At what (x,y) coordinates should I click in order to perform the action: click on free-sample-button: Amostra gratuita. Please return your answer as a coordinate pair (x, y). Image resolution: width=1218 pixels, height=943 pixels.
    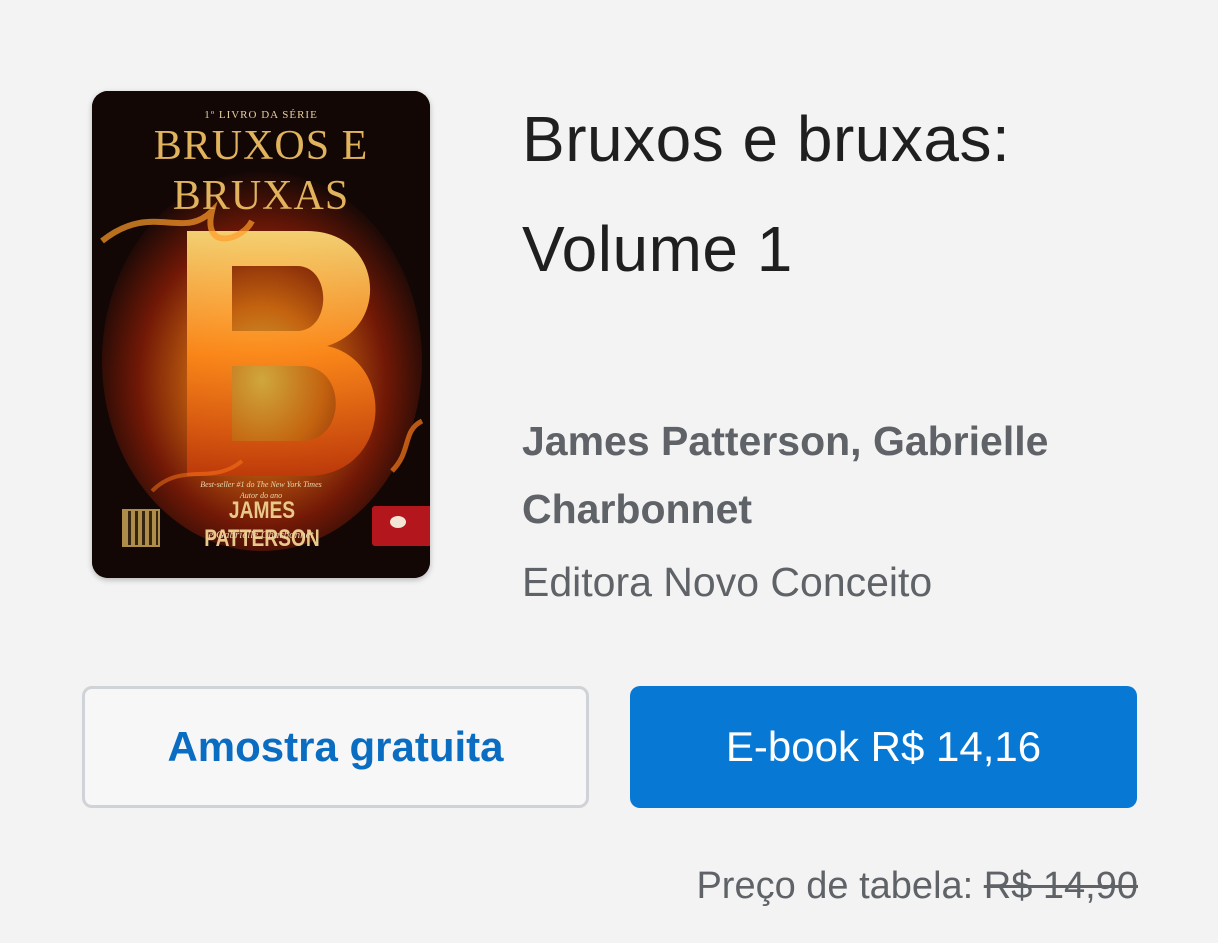
    Looking at the image, I should click on (335, 747).